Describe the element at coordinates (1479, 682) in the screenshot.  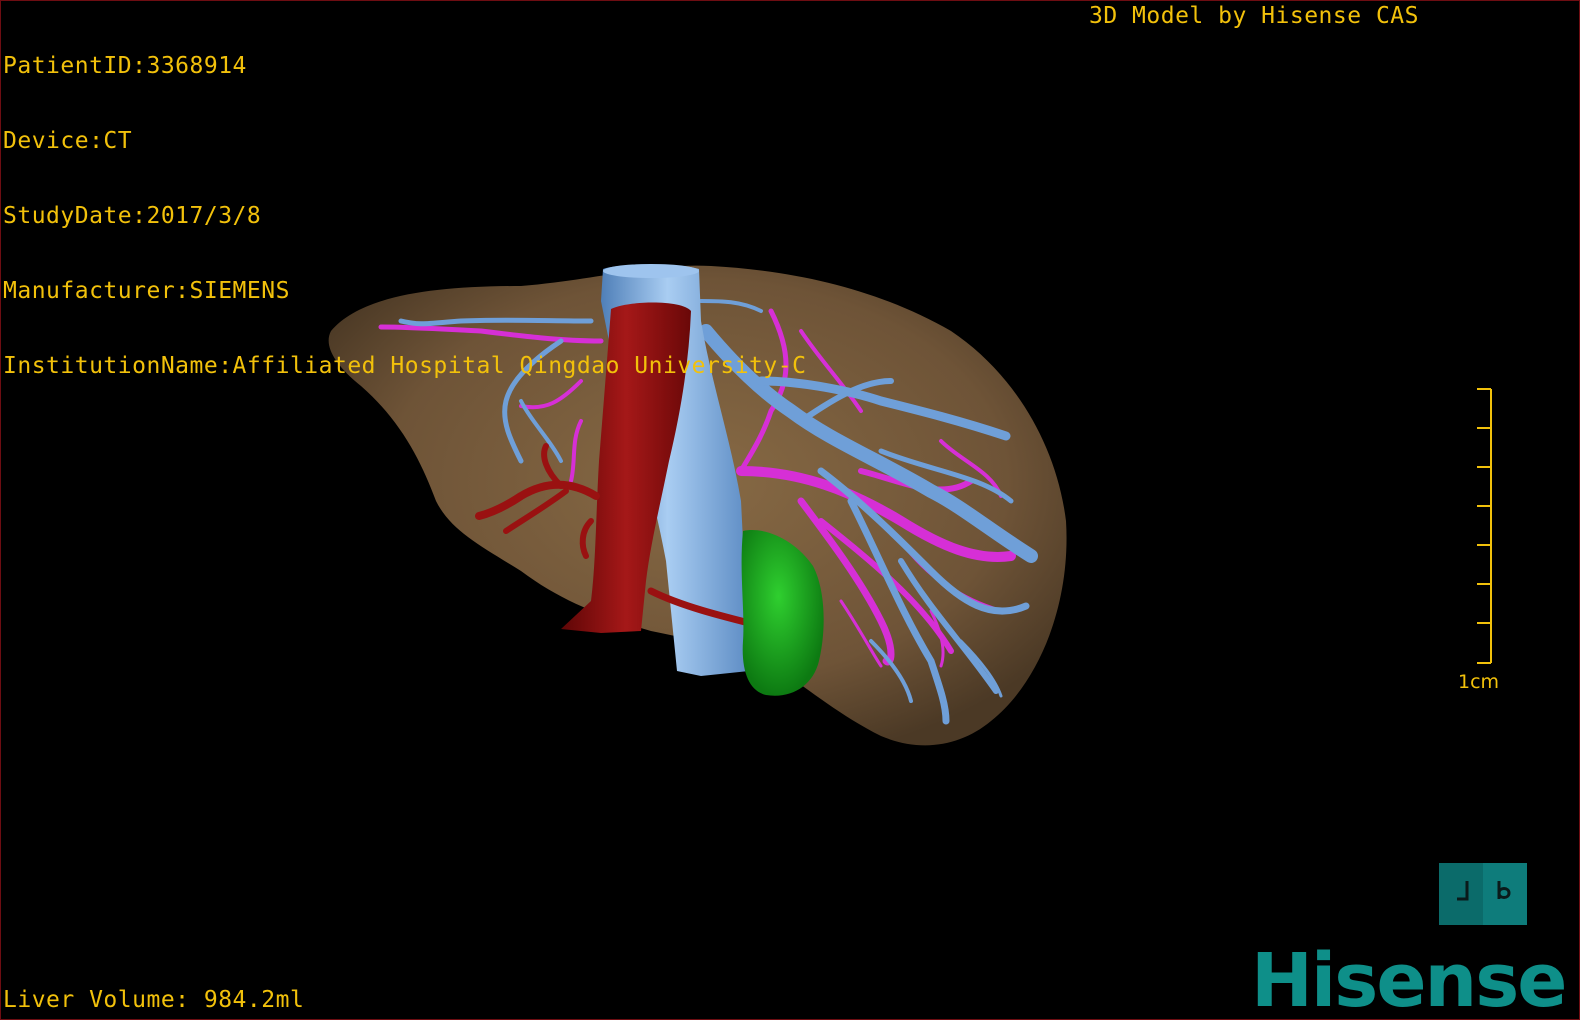
I see `scale-bar-label: 1cm` at that location.